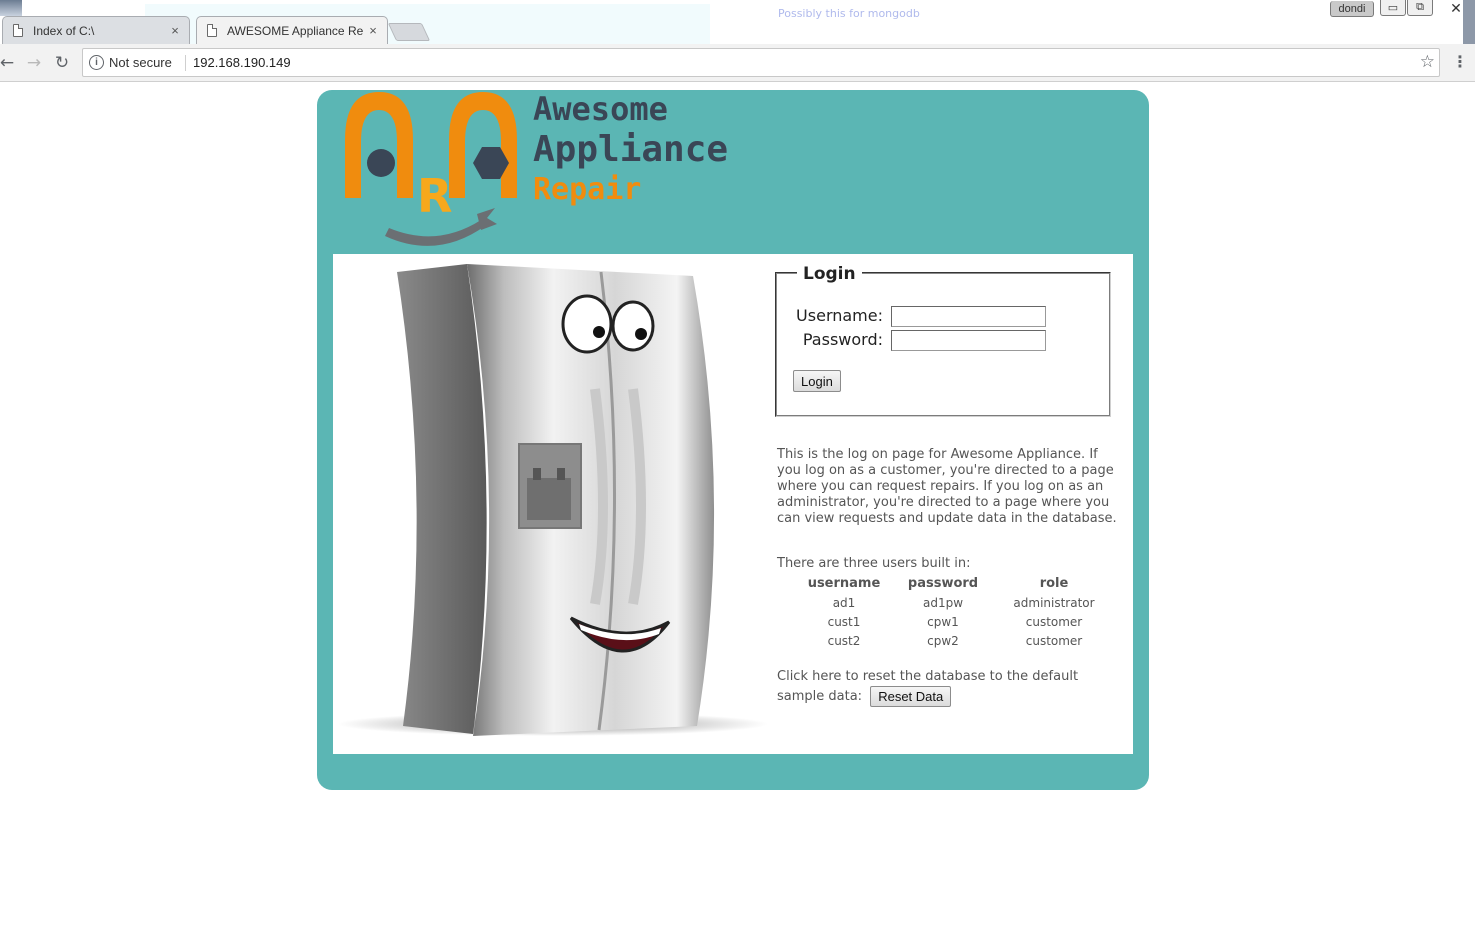 The height and width of the screenshot is (925, 1475). I want to click on table-row: ad1 ad1pw administrator, so click(955, 602).